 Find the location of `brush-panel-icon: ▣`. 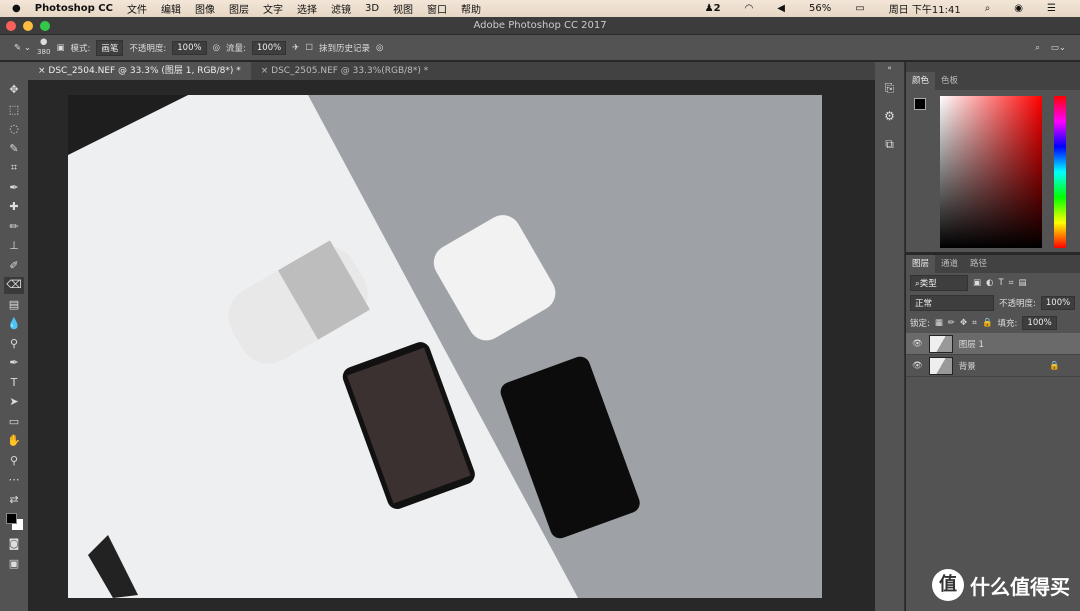

brush-panel-icon: ▣ is located at coordinates (60, 48).